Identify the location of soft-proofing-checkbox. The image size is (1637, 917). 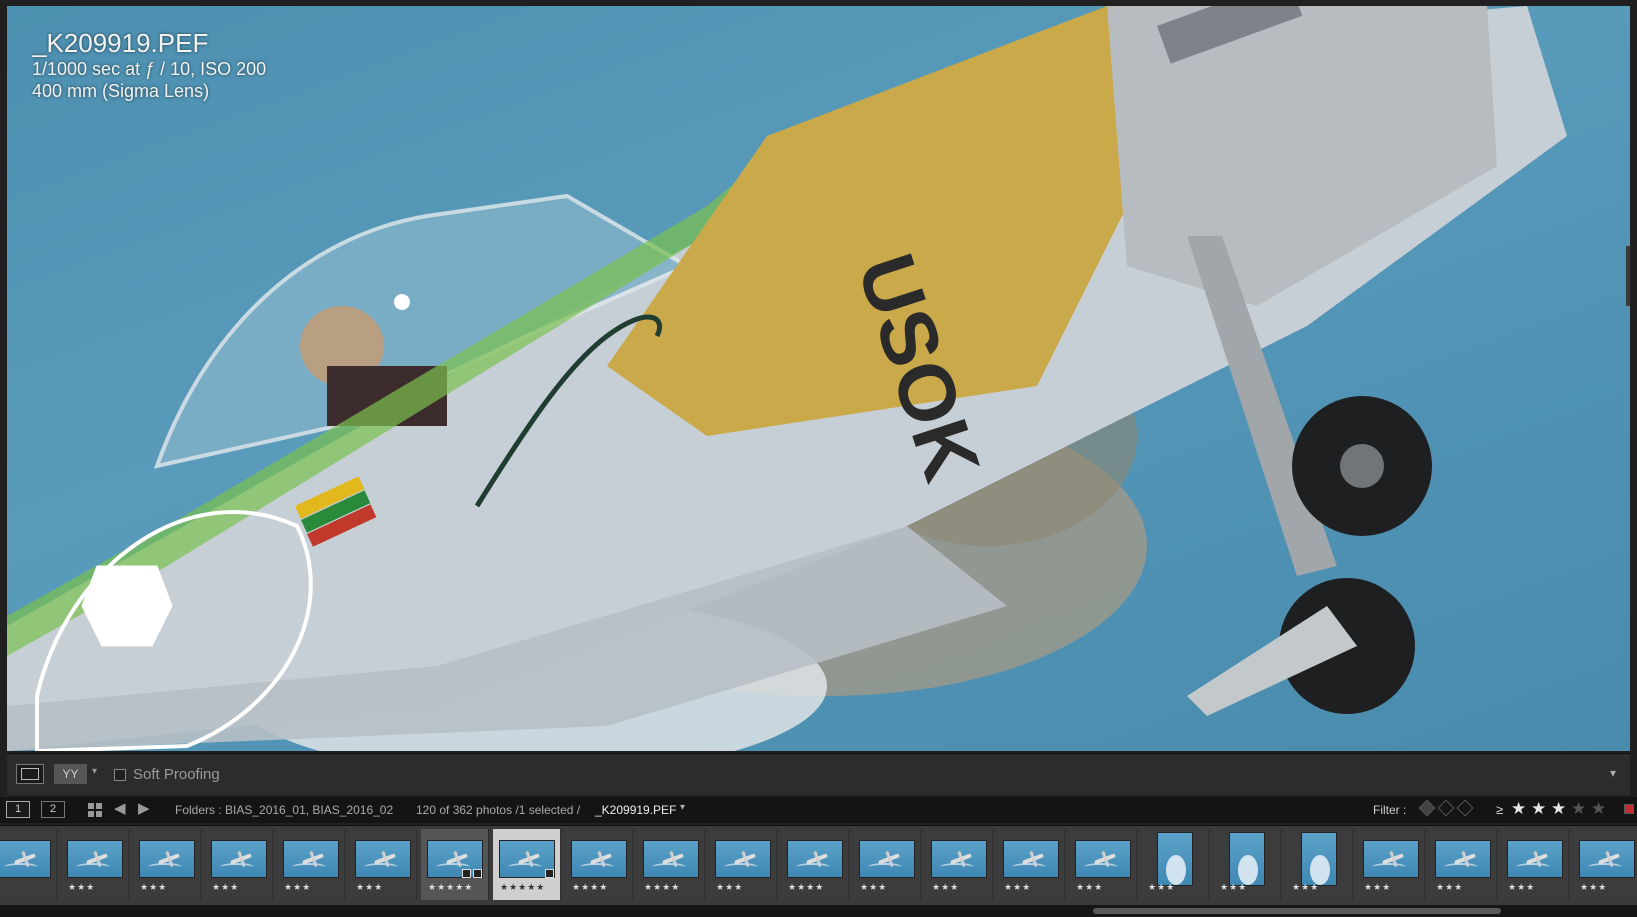
(120, 775).